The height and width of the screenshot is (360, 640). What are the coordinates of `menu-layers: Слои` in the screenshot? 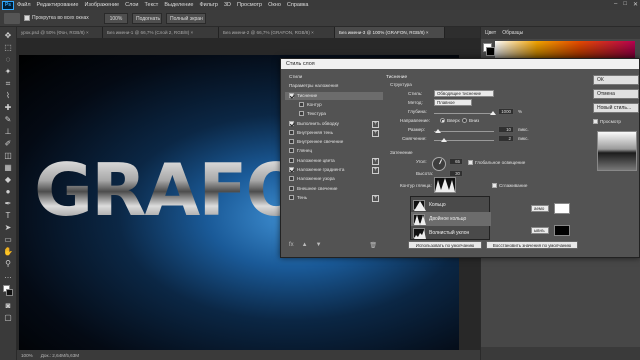 It's located at (131, 5).